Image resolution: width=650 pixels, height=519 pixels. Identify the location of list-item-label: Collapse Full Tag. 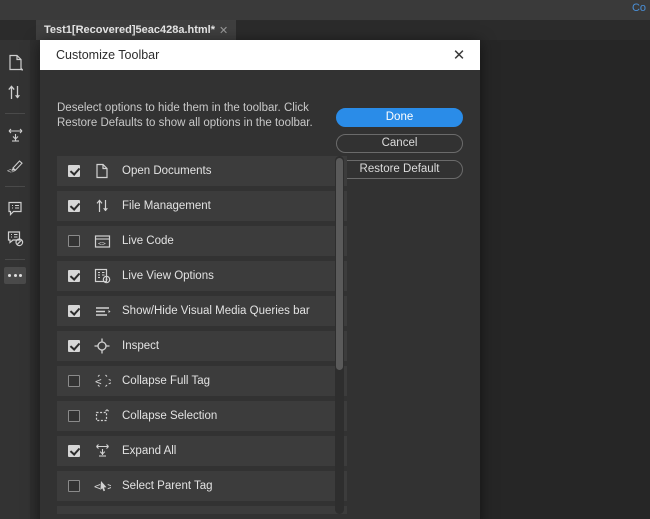
(166, 381).